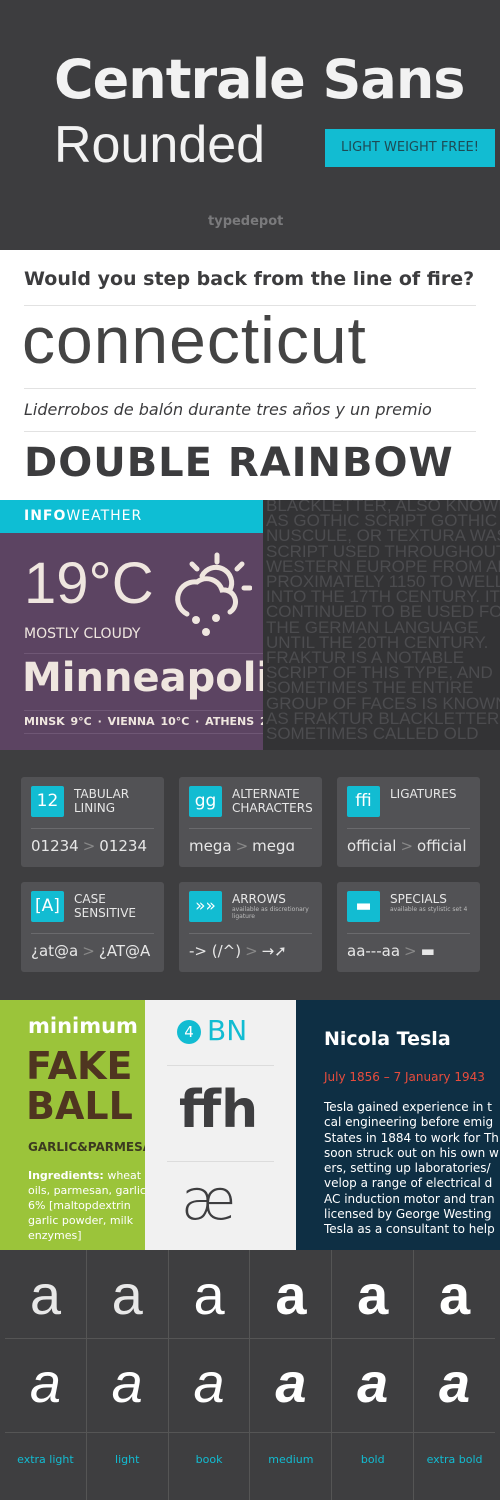 The image size is (500, 1500). I want to click on weight-name: light, so click(127, 1459).